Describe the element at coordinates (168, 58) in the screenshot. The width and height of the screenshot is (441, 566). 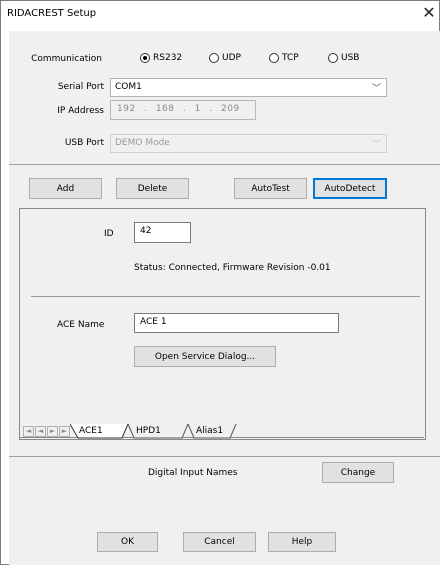
I see `radio-rs232-label: RS232` at that location.